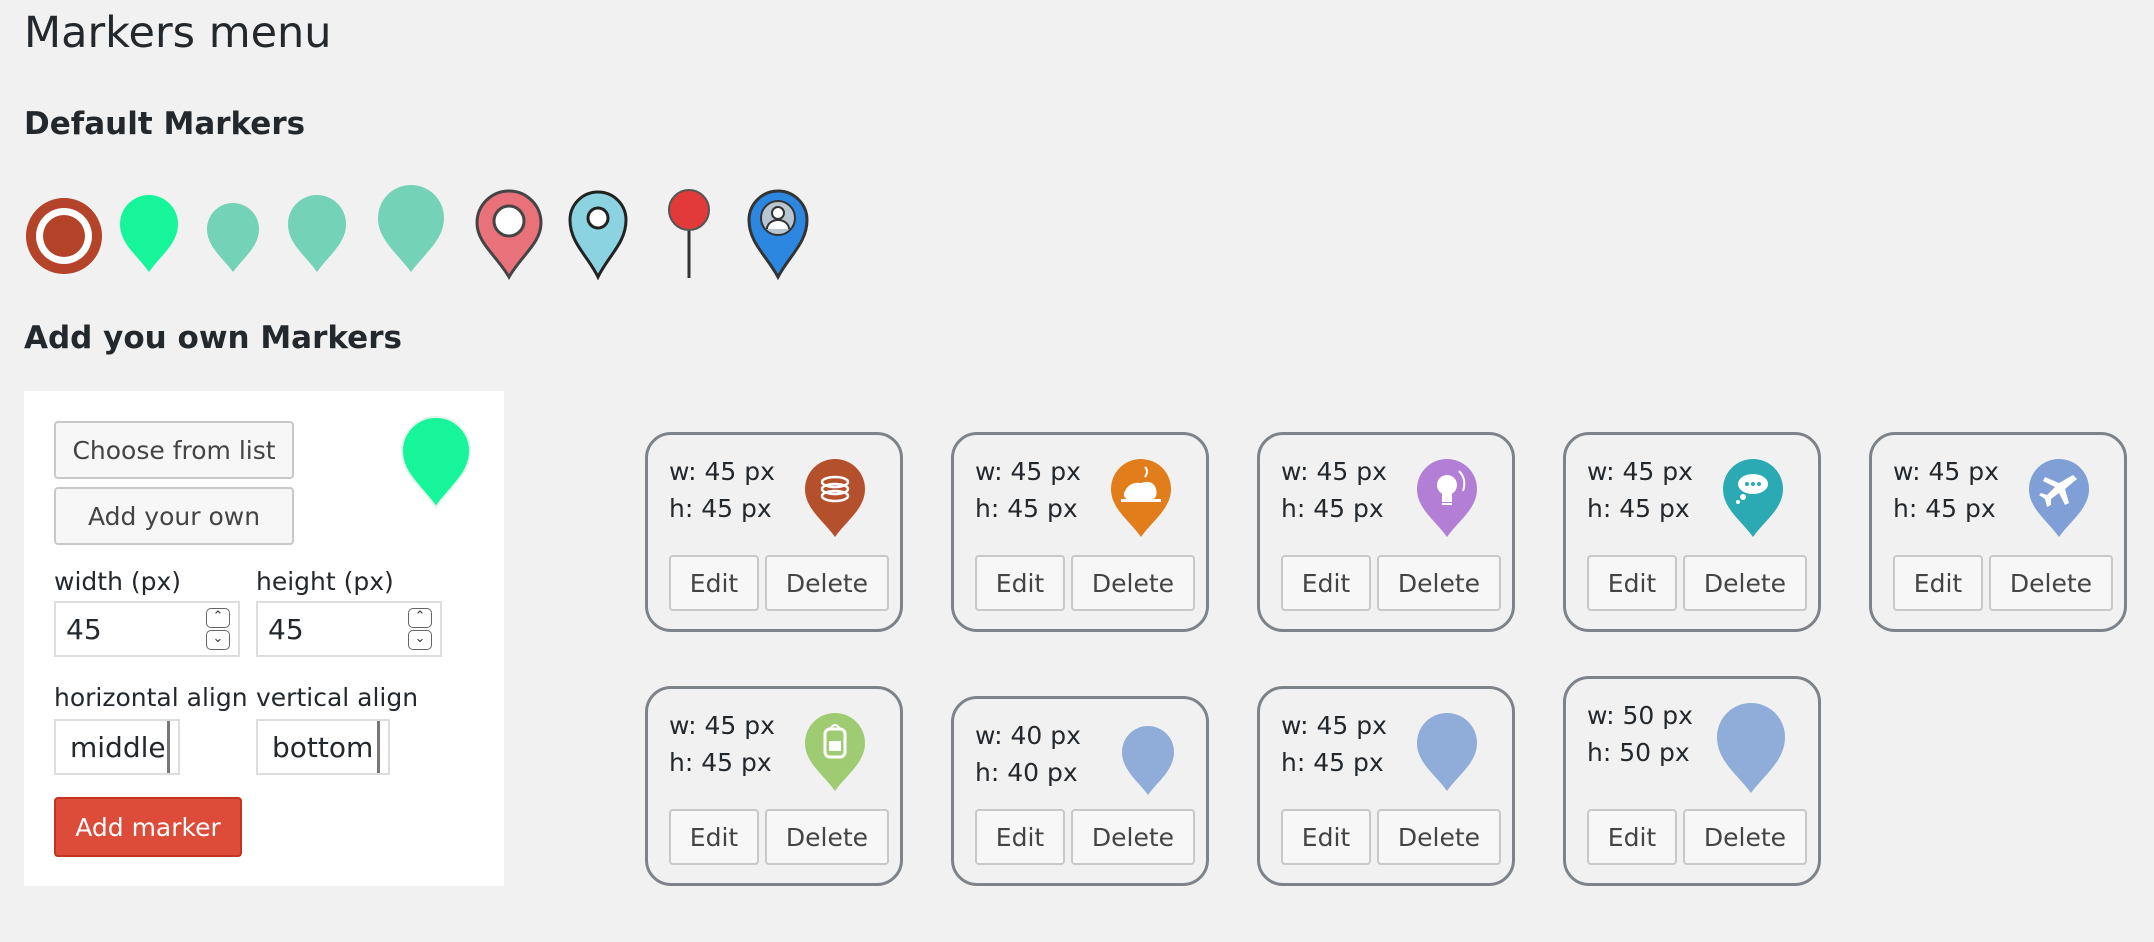 This screenshot has width=2154, height=942. Describe the element at coordinates (1640, 715) in the screenshot. I see `marker-width: w: 50 px` at that location.